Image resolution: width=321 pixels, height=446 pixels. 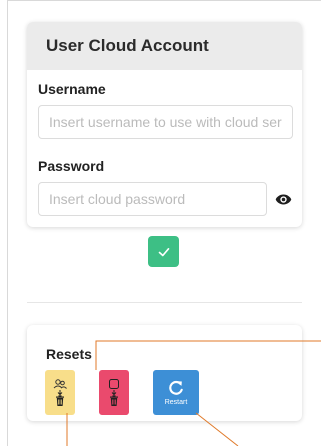 What do you see at coordinates (72, 89) in the screenshot?
I see `username-label: Username` at bounding box center [72, 89].